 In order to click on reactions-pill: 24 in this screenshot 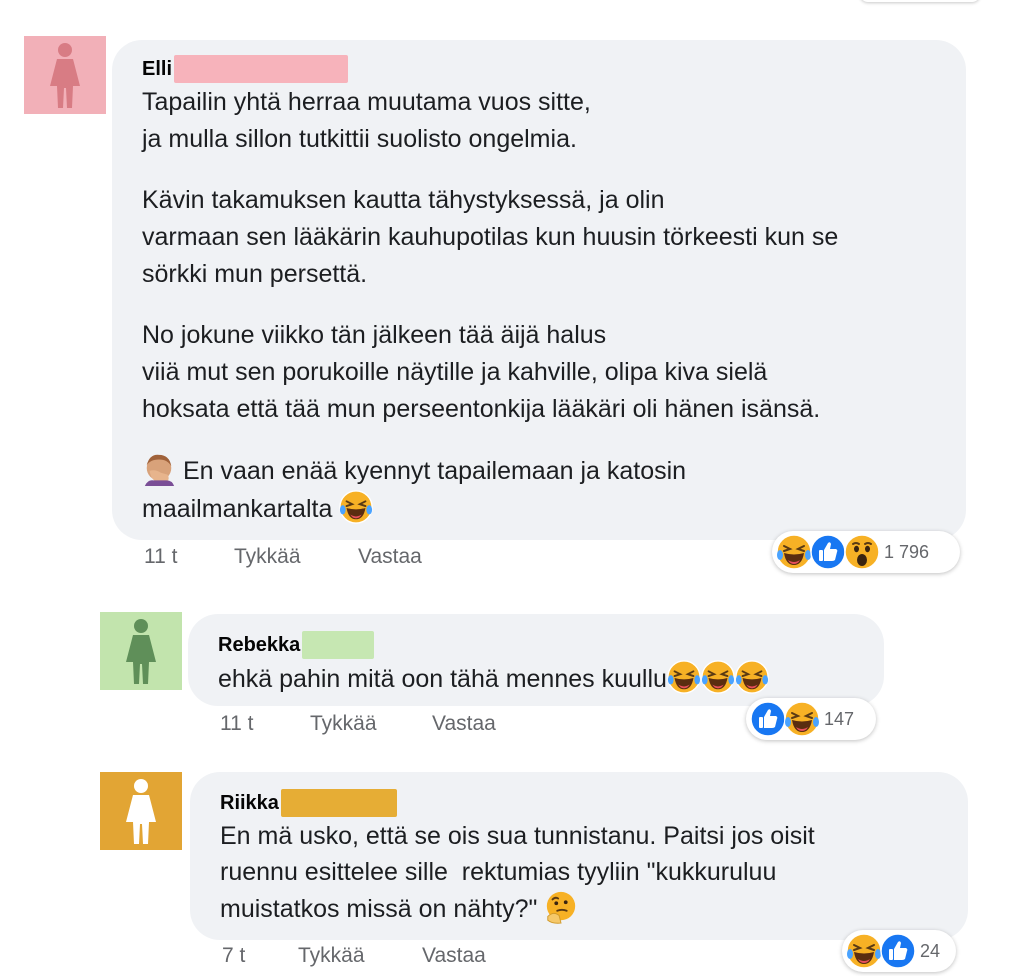, I will do `click(899, 951)`.